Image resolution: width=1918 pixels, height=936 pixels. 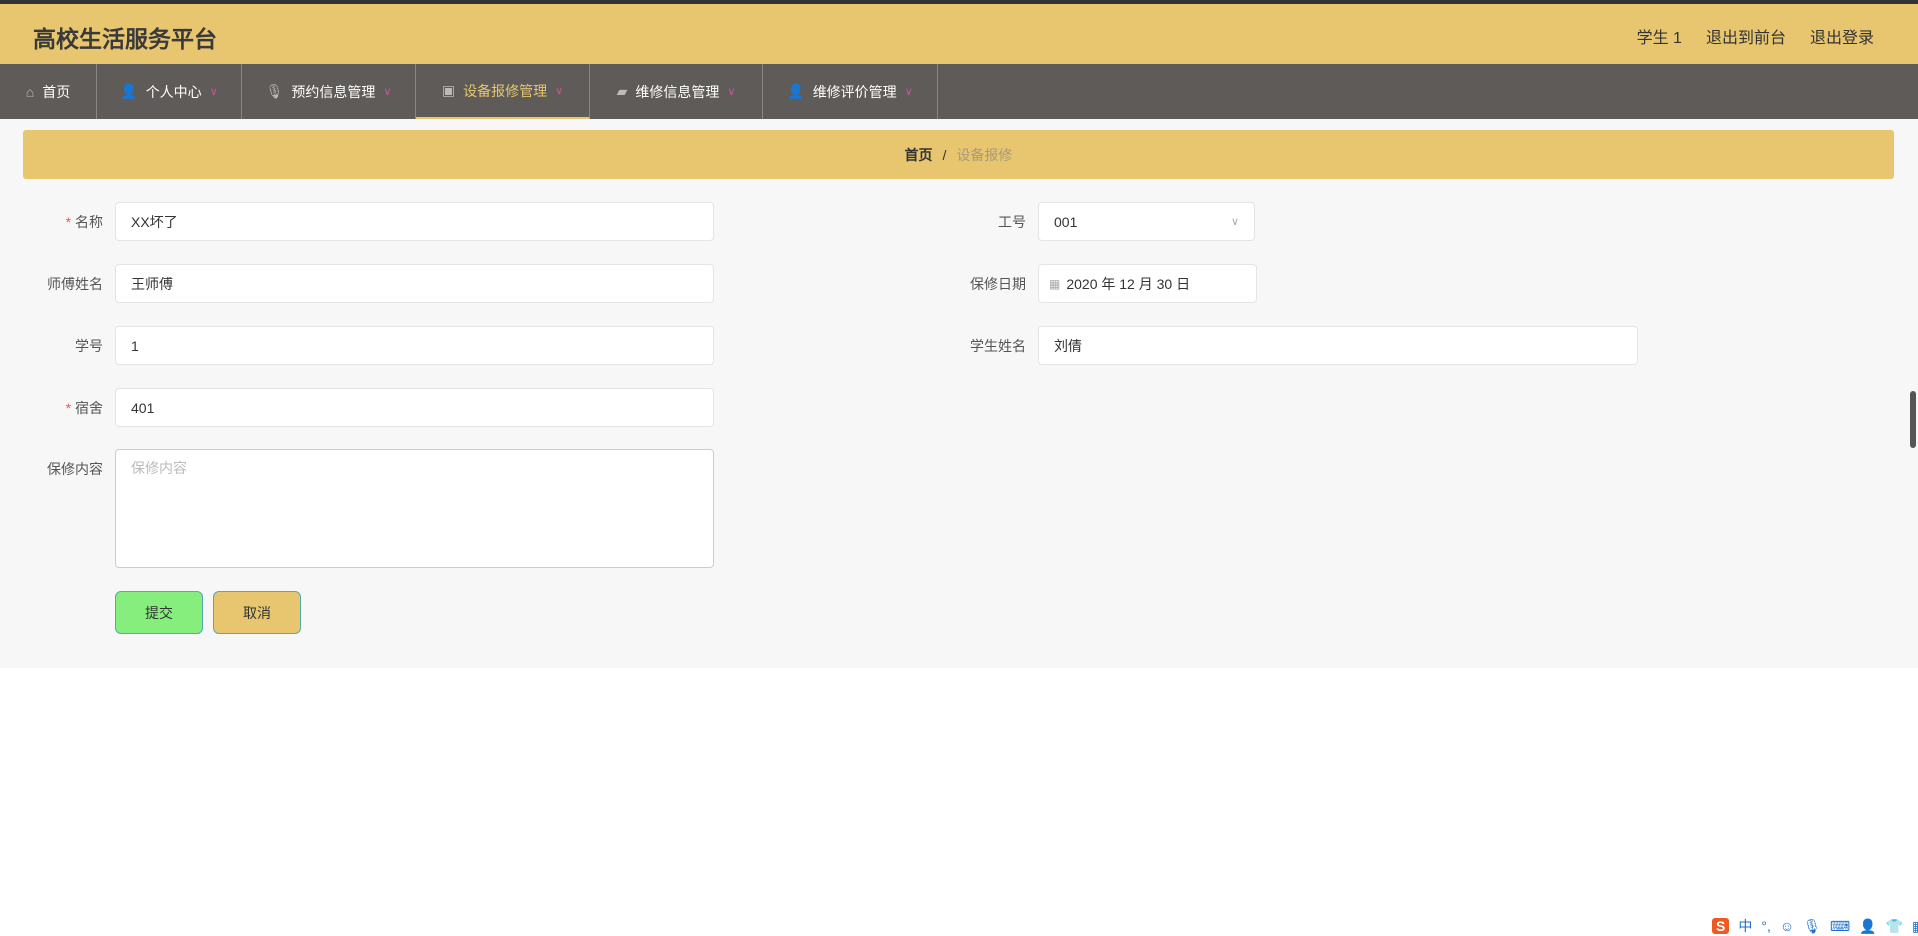 What do you see at coordinates (1721, 926) in the screenshot?
I see `sogou-logo-icon: S` at bounding box center [1721, 926].